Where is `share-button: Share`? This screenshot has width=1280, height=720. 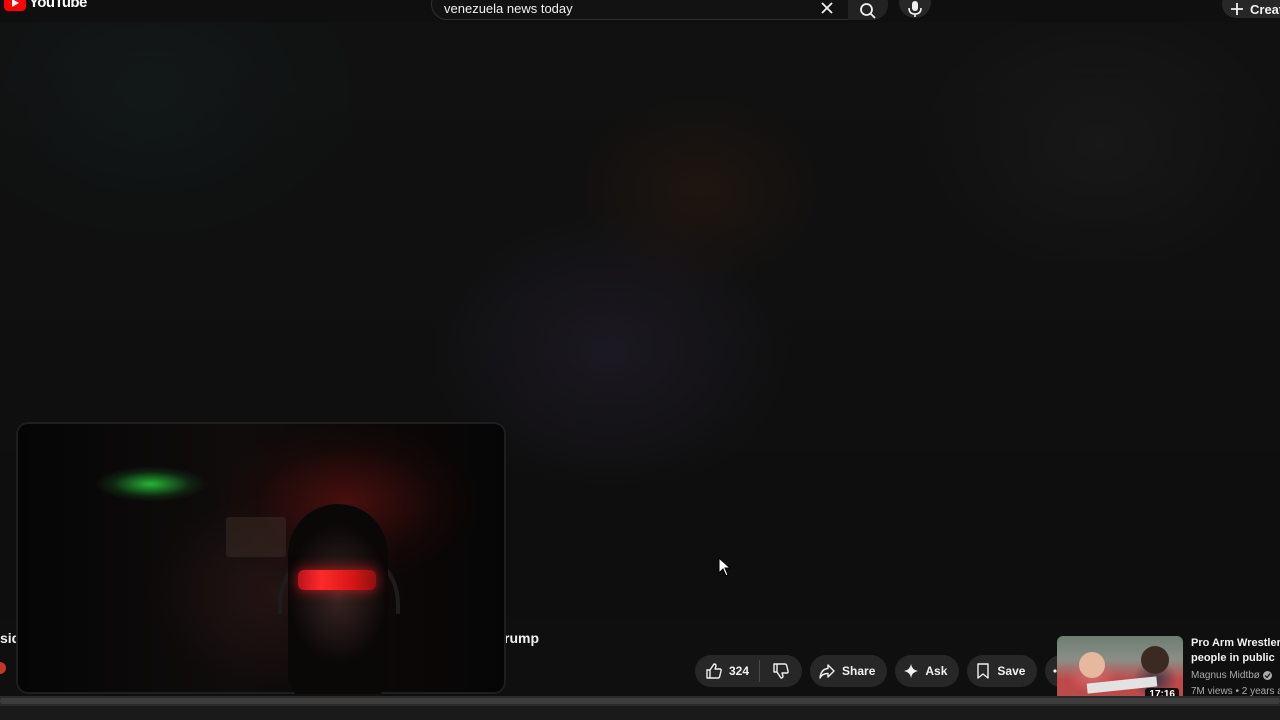
share-button: Share is located at coordinates (849, 671).